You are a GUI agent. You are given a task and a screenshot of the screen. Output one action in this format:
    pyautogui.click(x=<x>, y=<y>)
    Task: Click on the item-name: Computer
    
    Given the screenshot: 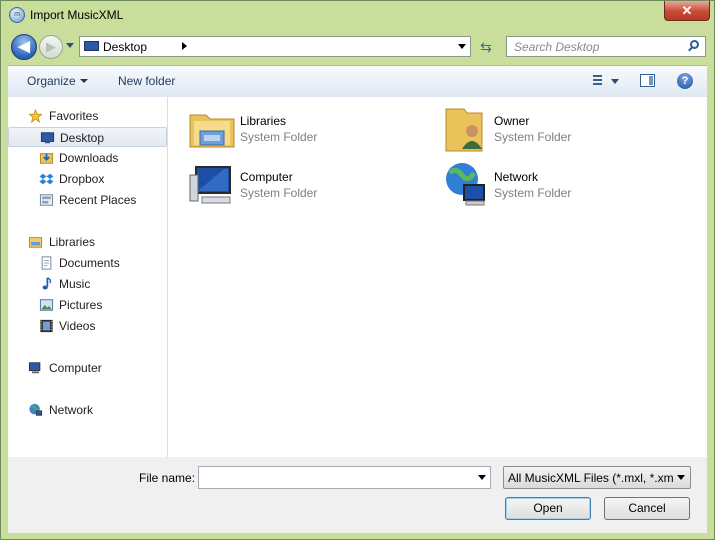 What is the action you would take?
    pyautogui.click(x=266, y=177)
    